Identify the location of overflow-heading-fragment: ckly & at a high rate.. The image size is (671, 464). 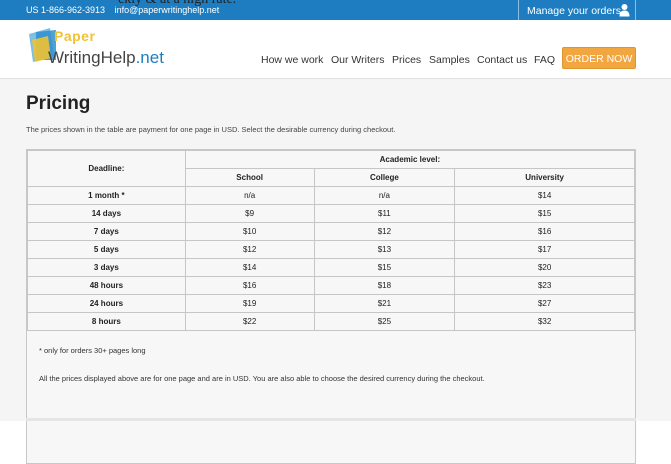
(177, 4).